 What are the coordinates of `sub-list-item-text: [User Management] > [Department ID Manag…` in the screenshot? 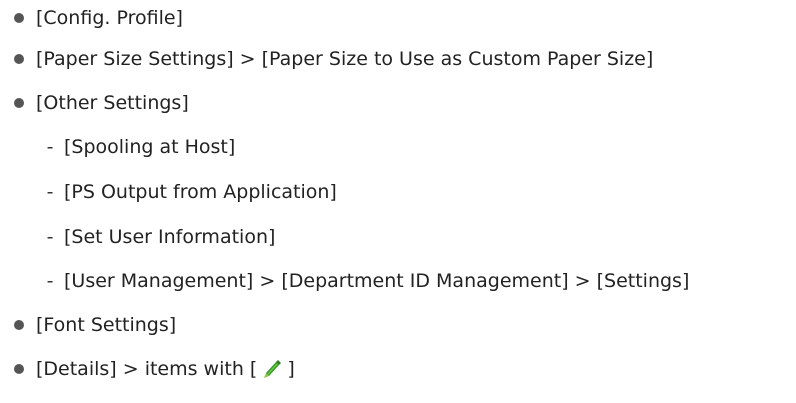 It's located at (377, 281).